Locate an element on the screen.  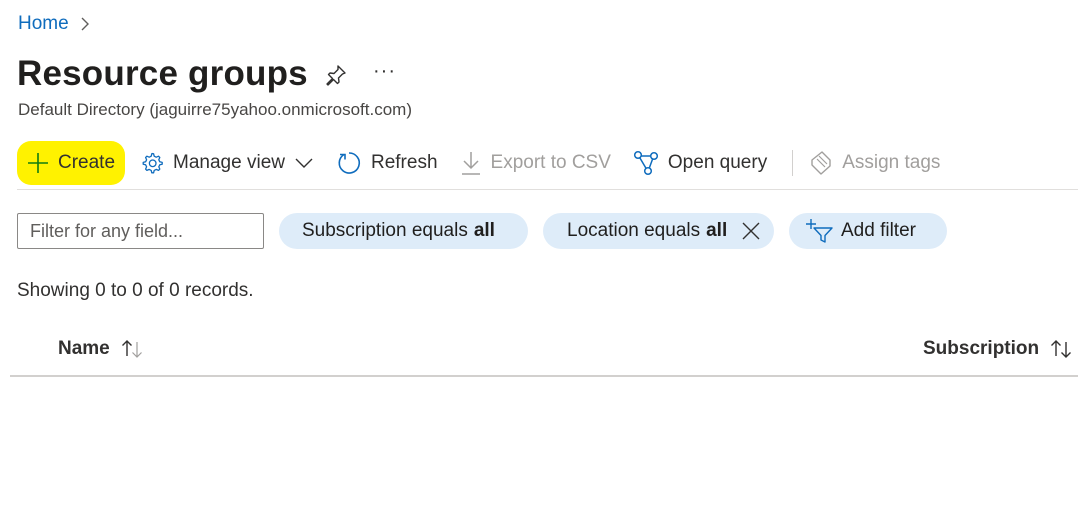
chevron-right-icon is located at coordinates (85, 24).